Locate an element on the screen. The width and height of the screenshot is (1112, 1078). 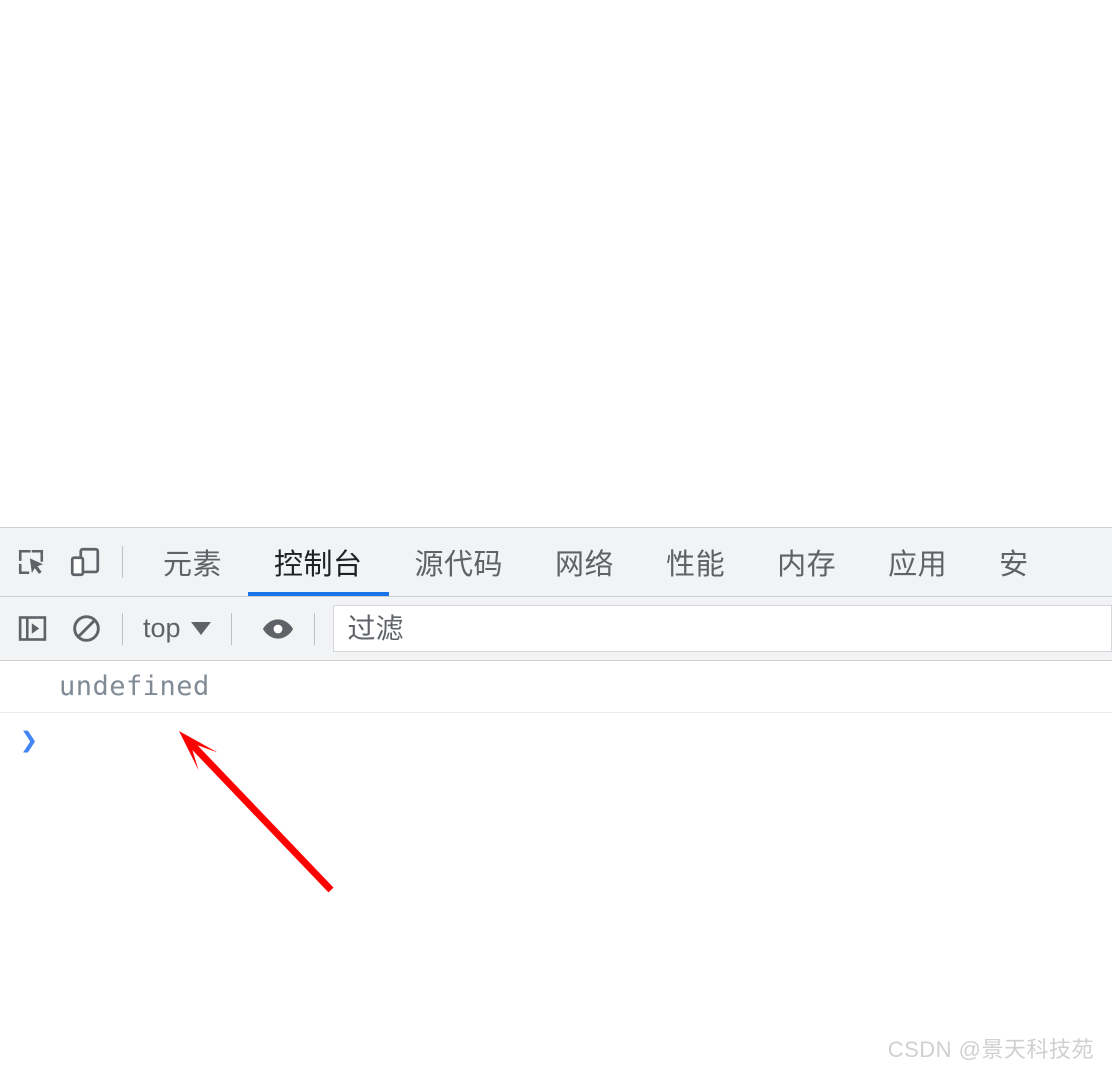
clear-console-icon is located at coordinates (86, 628).